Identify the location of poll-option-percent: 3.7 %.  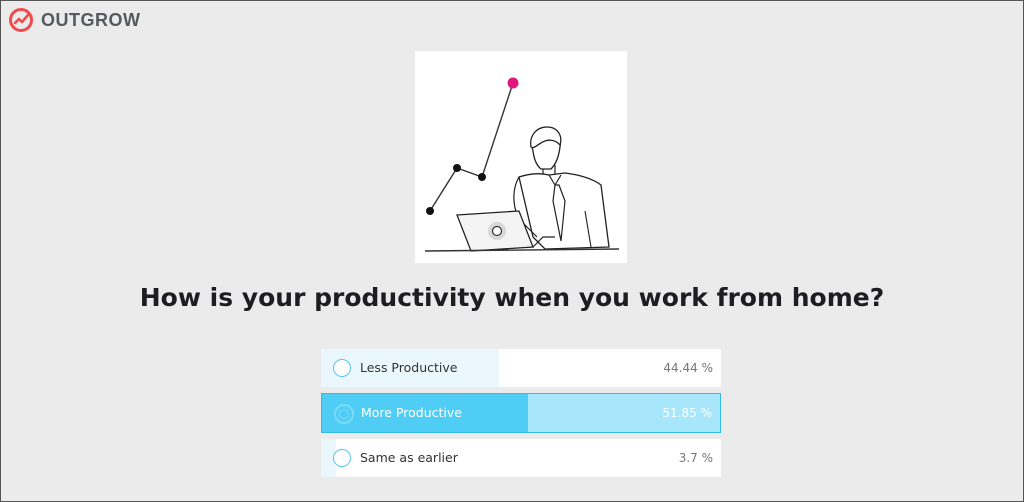
(695, 458).